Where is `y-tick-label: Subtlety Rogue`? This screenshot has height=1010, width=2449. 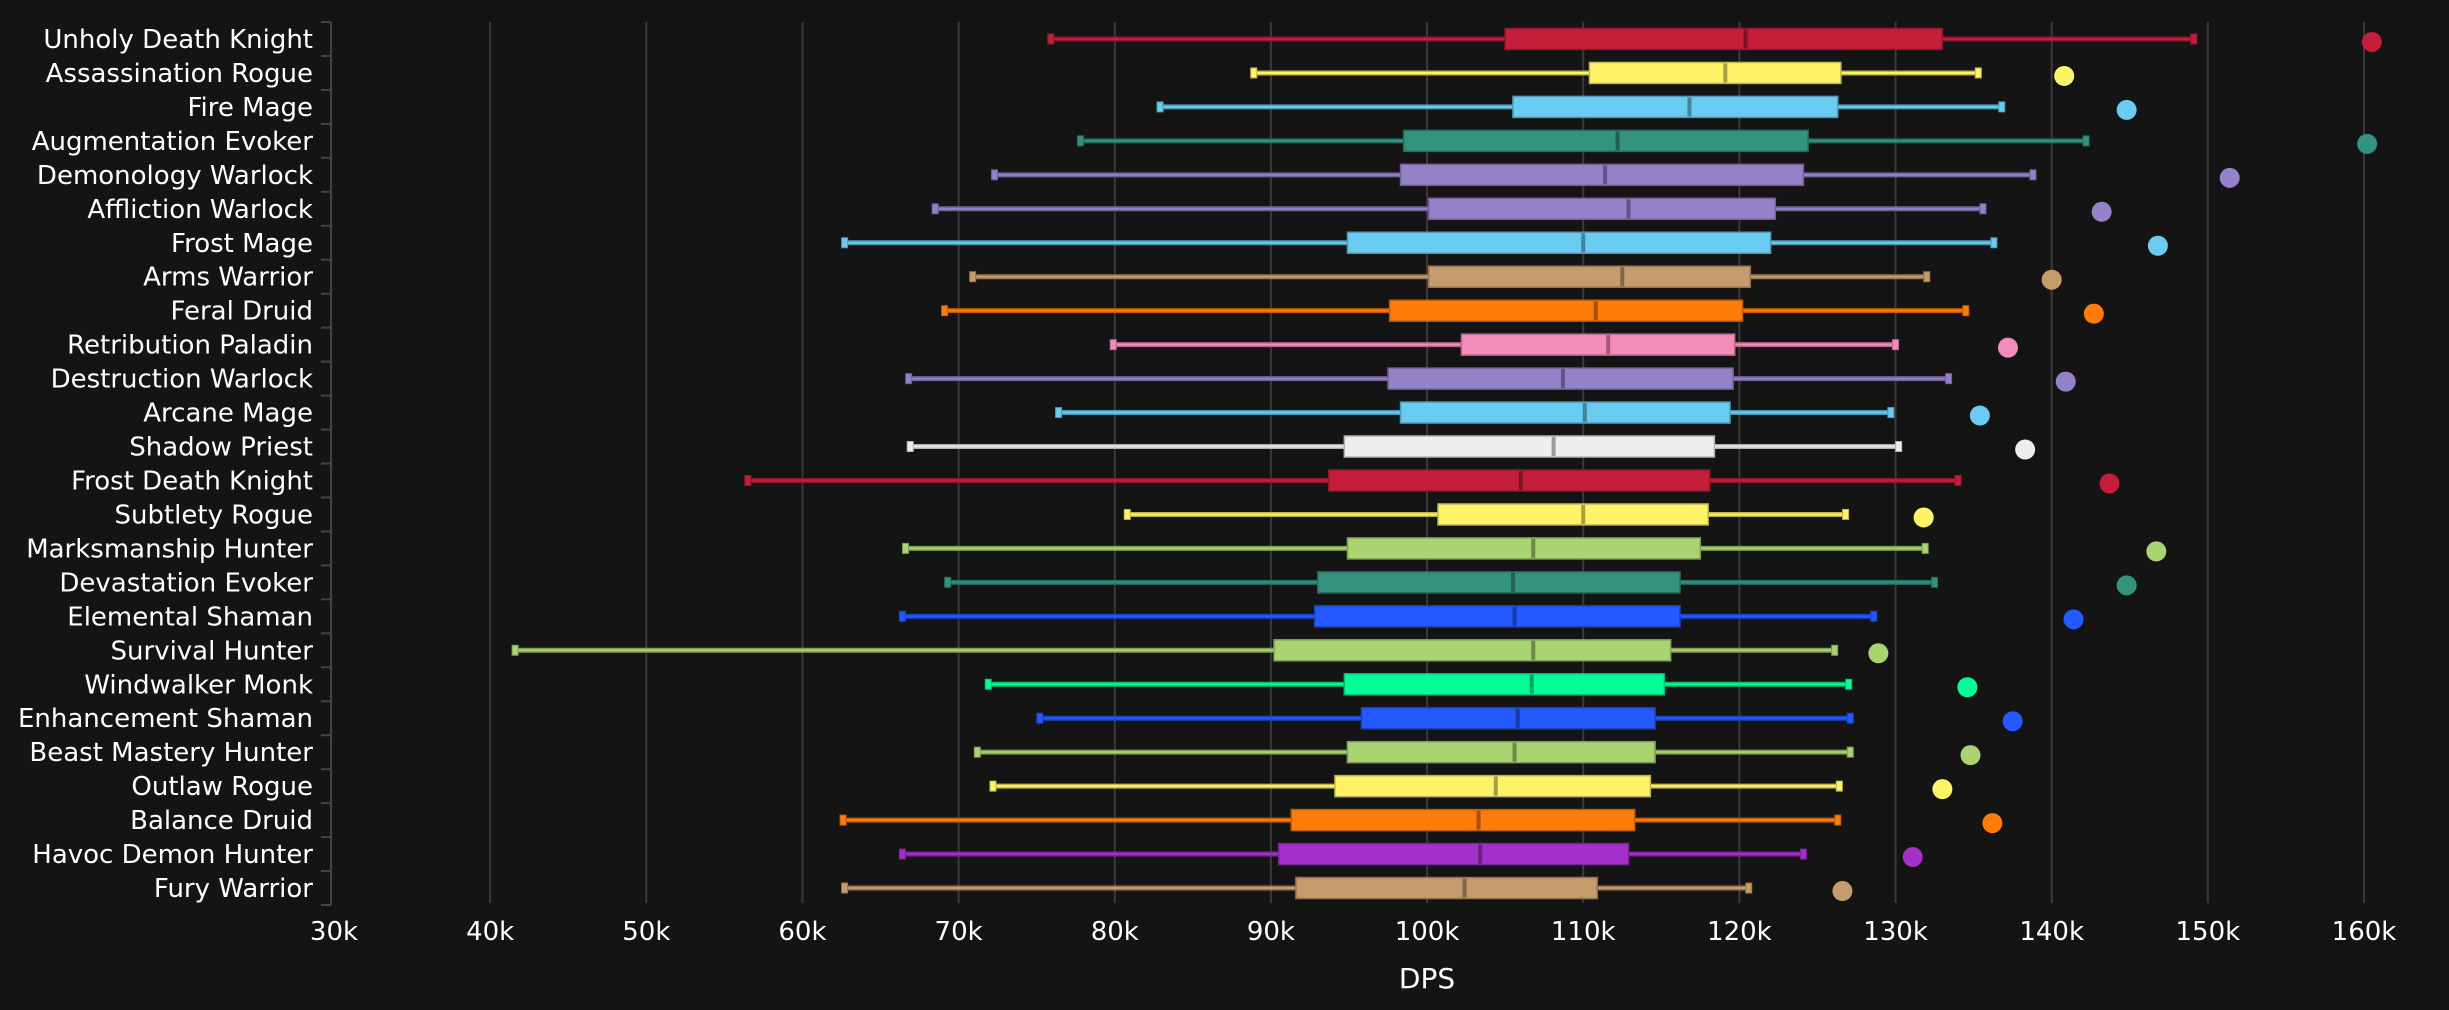
y-tick-label: Subtlety Rogue is located at coordinates (213, 515).